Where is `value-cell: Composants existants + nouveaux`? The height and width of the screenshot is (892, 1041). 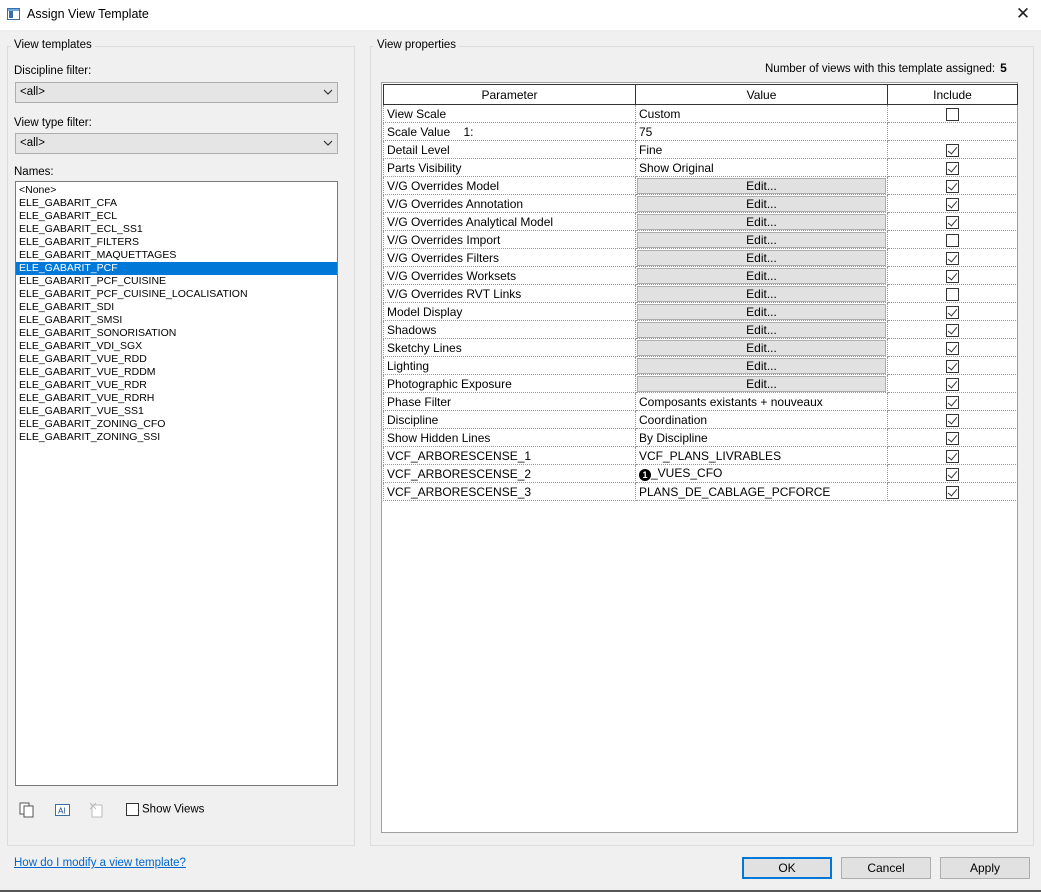 value-cell: Composants existants + nouveaux is located at coordinates (761, 401).